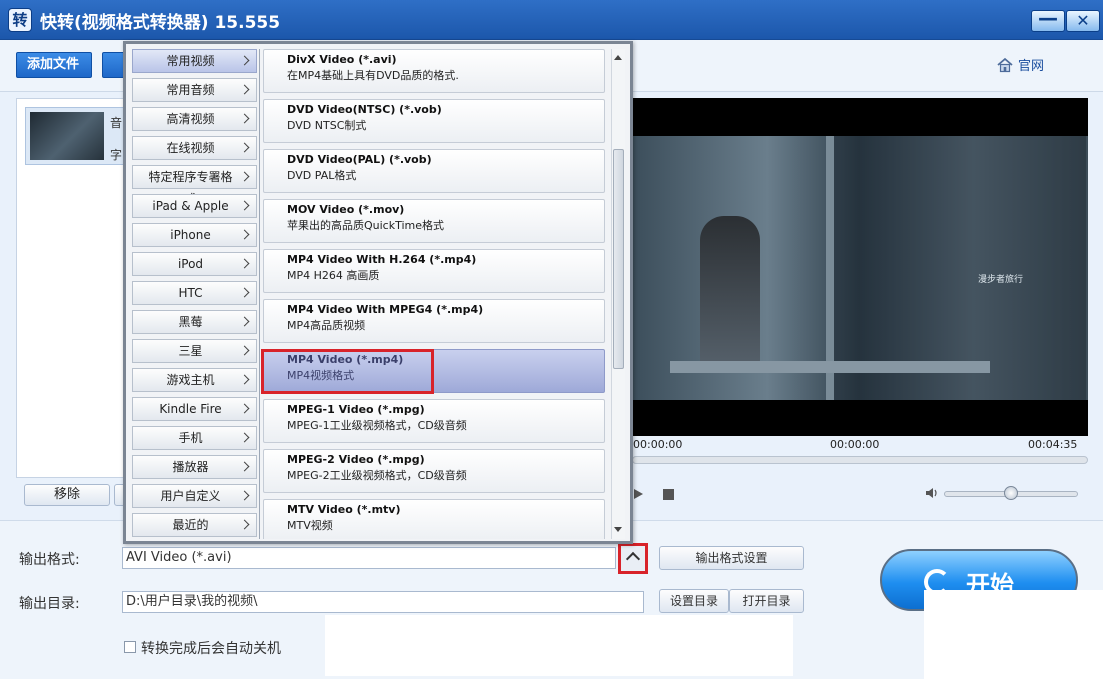 The width and height of the screenshot is (1103, 679). Describe the element at coordinates (434, 171) in the screenshot. I see `format-option: DVD Video(PAL) (*.vob) DVD PAL格式` at that location.